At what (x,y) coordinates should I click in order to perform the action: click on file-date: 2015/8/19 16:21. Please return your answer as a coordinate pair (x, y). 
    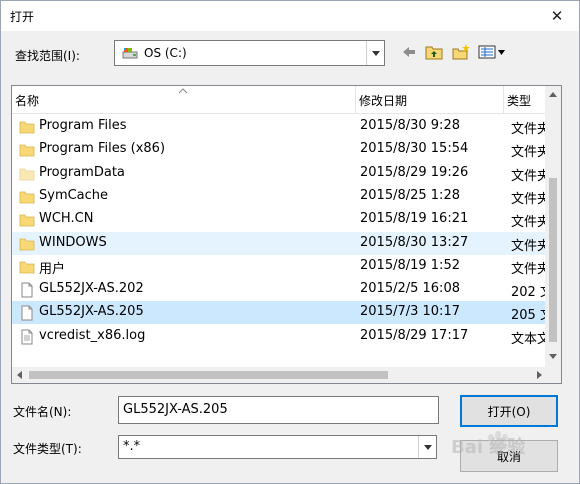
    Looking at the image, I should click on (414, 219).